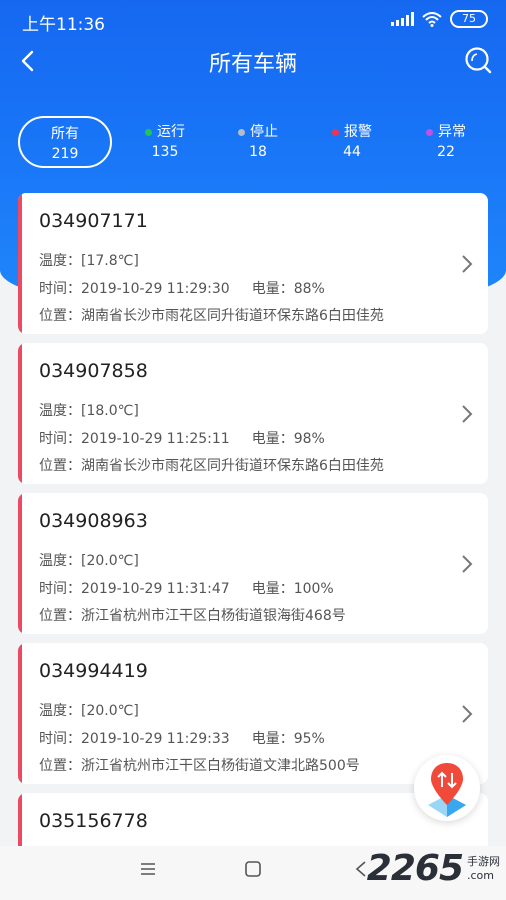 The image size is (506, 900). What do you see at coordinates (213, 616) in the screenshot?
I see `location-value: 浙江省杭州市江干区白杨街道银海街468号` at bounding box center [213, 616].